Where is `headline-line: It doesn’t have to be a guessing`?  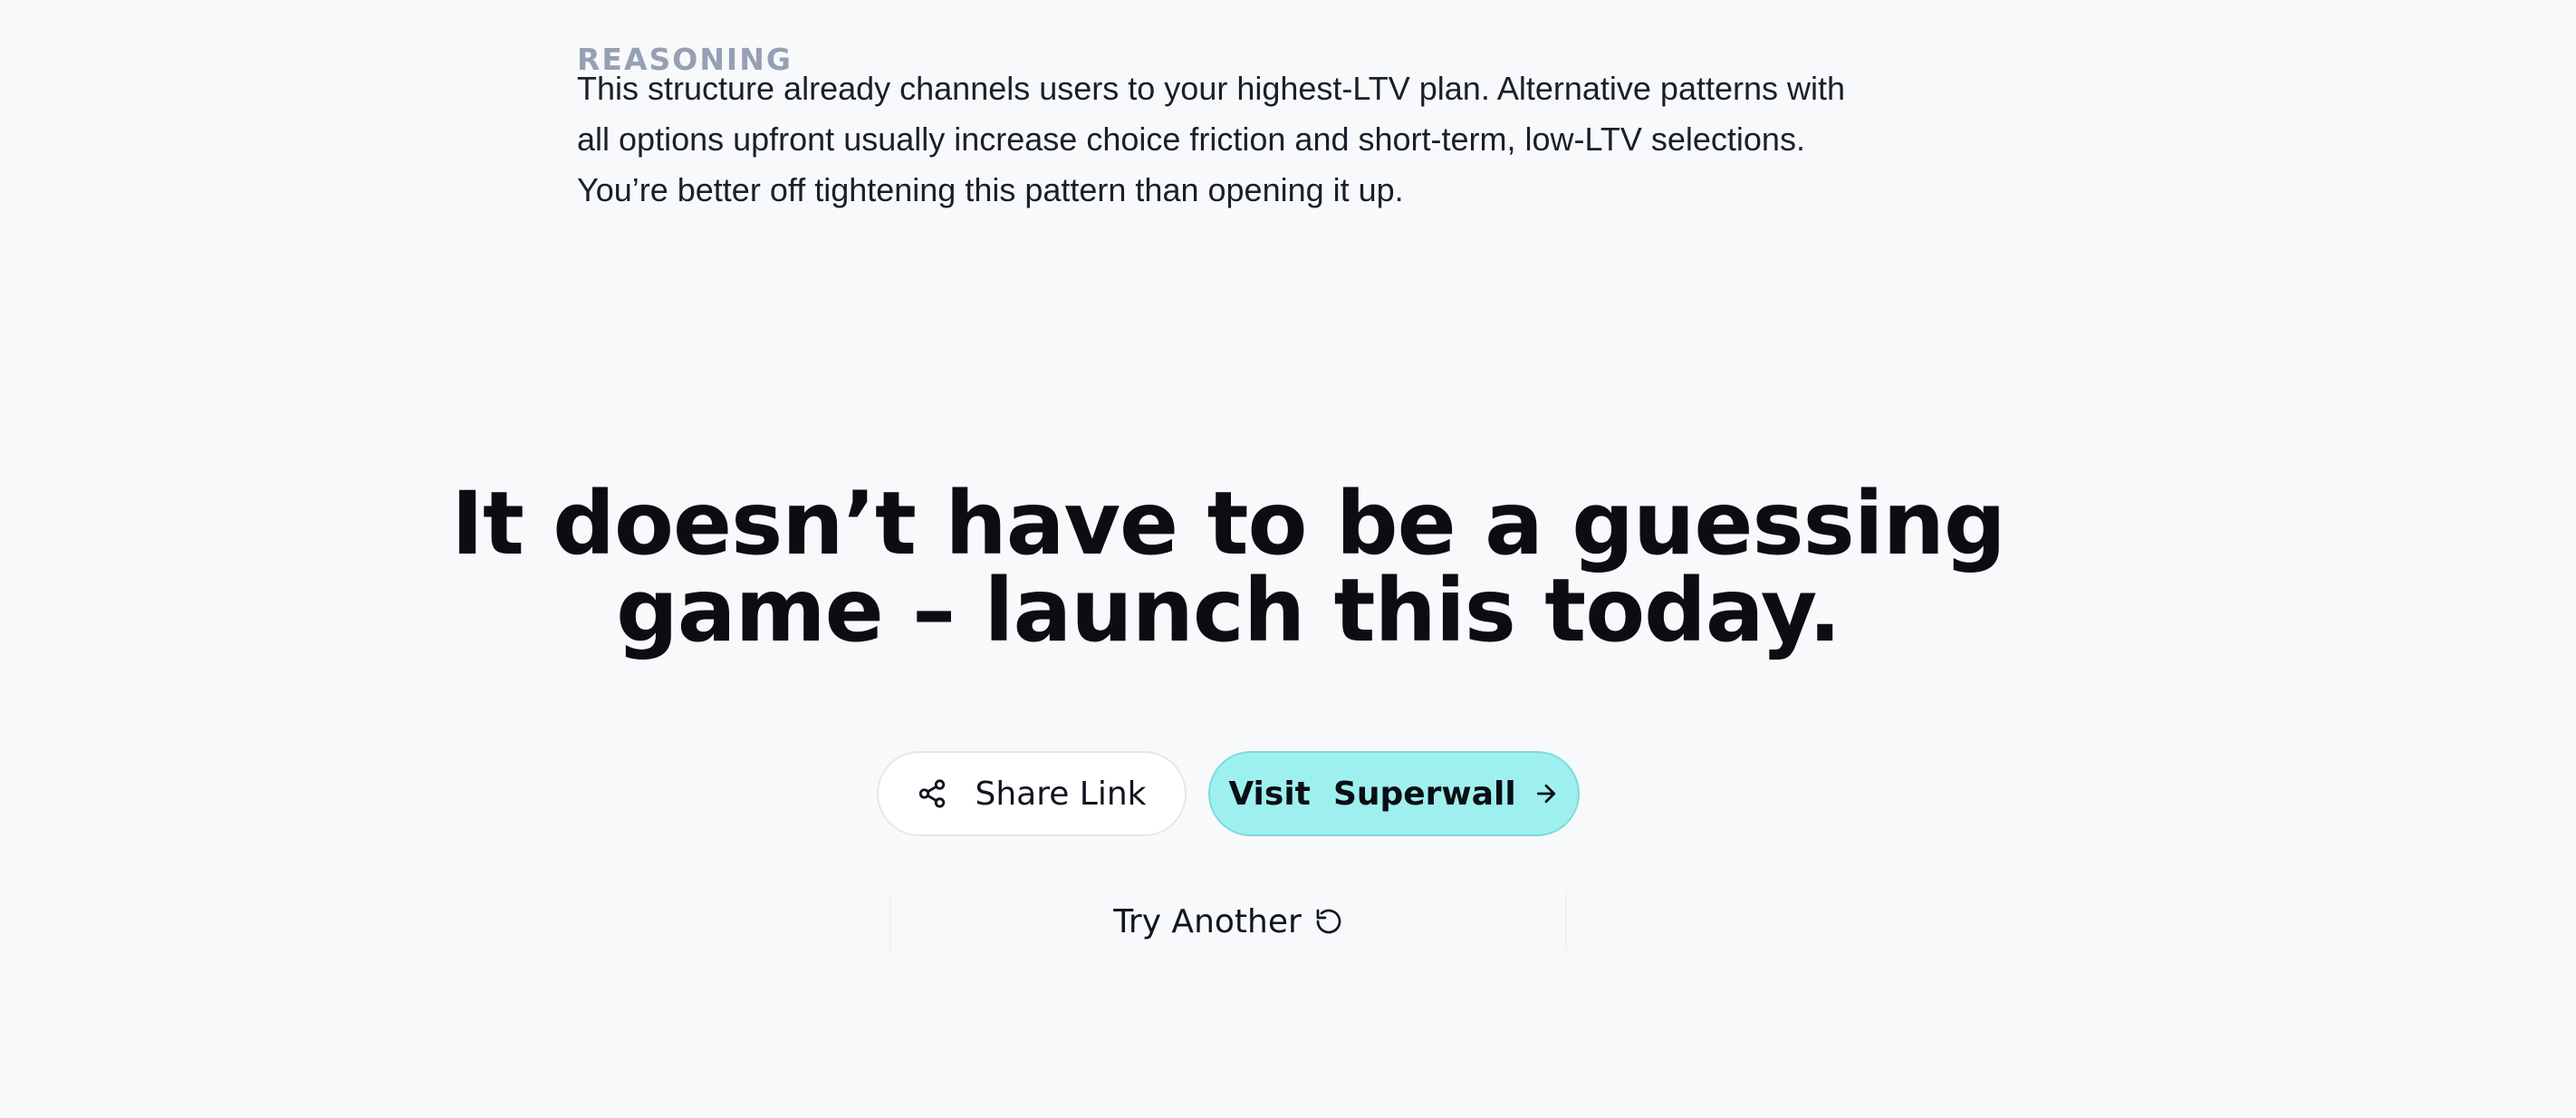
headline-line: It doesn’t have to be a guessing is located at coordinates (1228, 523).